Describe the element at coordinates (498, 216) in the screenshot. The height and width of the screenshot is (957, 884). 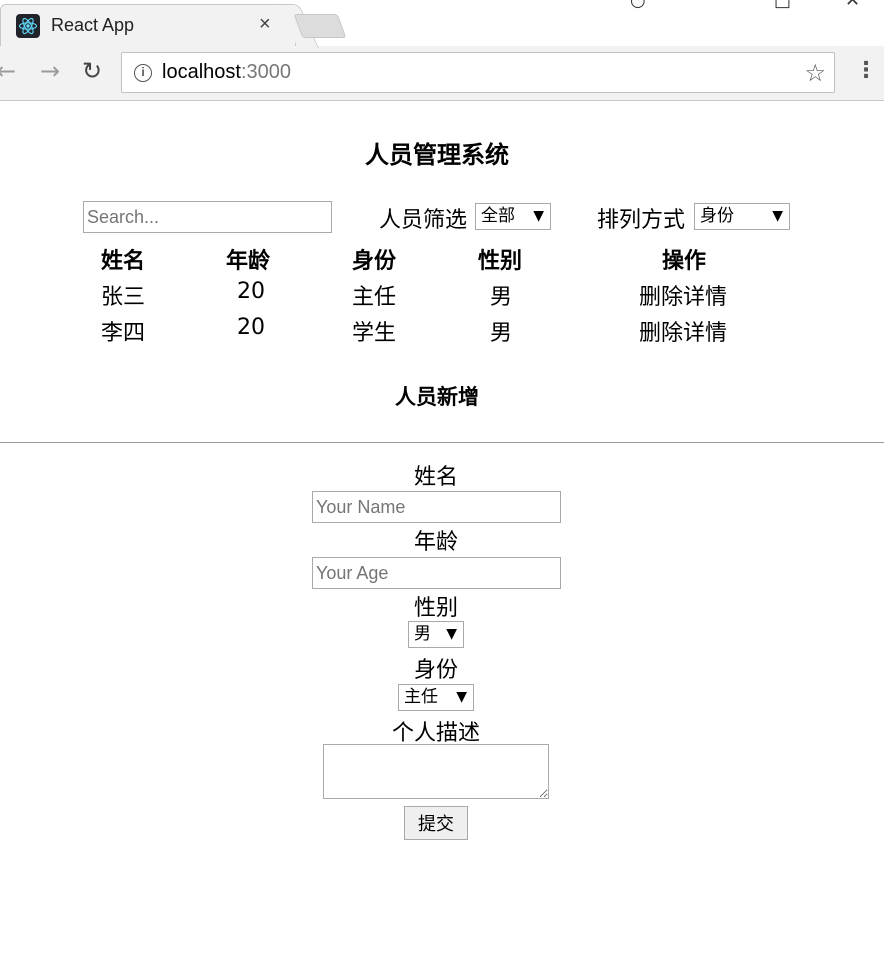
I see `filter-selected-value: 全部` at that location.